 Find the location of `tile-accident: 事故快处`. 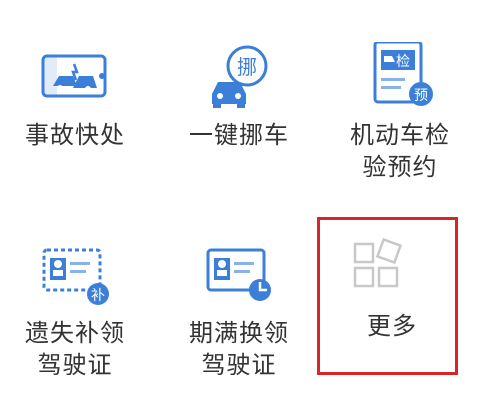

tile-accident: 事故快处 is located at coordinates (75, 95).